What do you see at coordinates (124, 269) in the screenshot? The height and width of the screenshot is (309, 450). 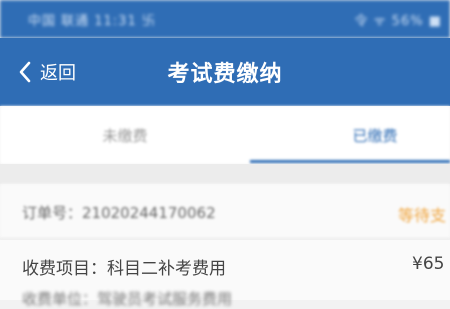 I see `fee-item-label: 收费项目：科目二补考费用` at bounding box center [124, 269].